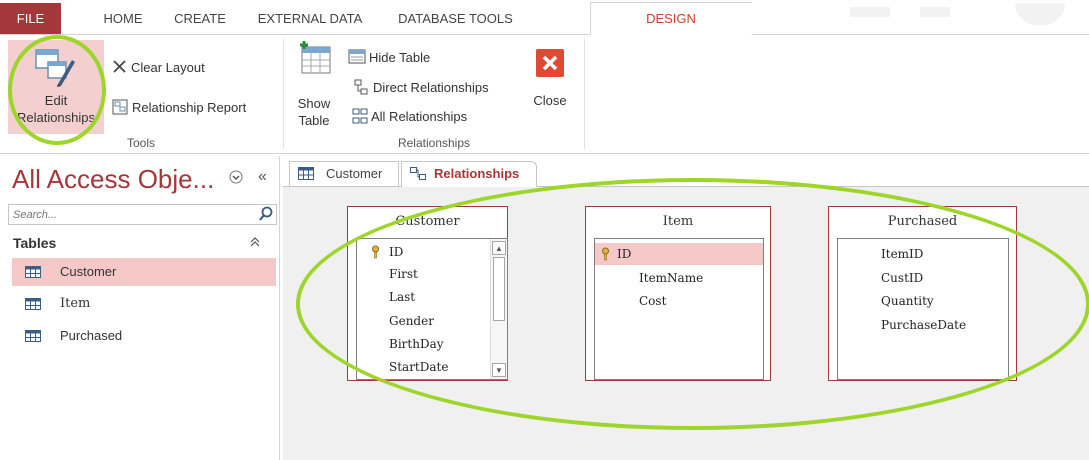 The height and width of the screenshot is (460, 1089). What do you see at coordinates (922, 222) in the screenshot?
I see `table-box-title: Purchased` at bounding box center [922, 222].